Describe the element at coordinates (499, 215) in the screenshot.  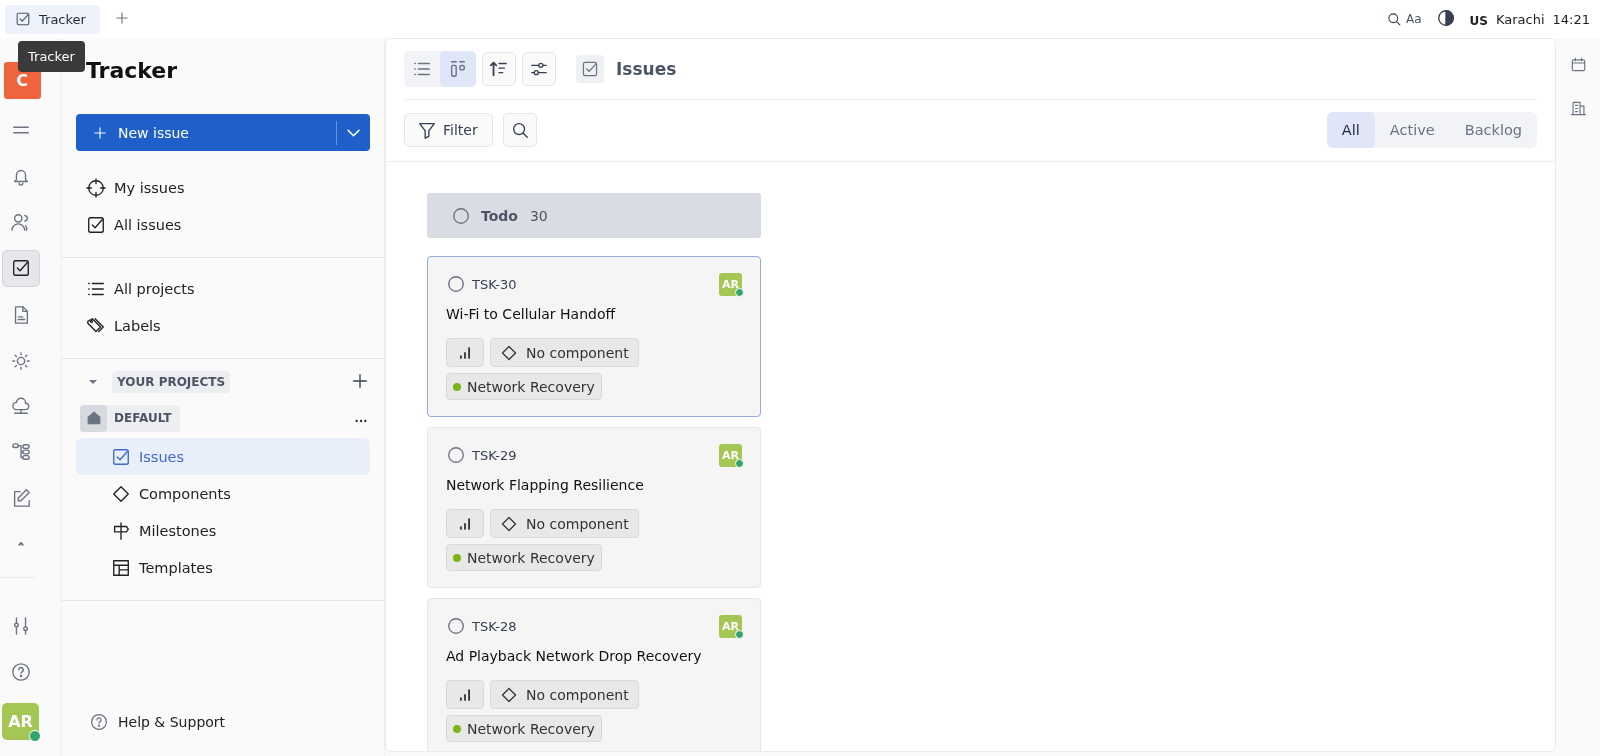
I see `column-name: Todo` at that location.